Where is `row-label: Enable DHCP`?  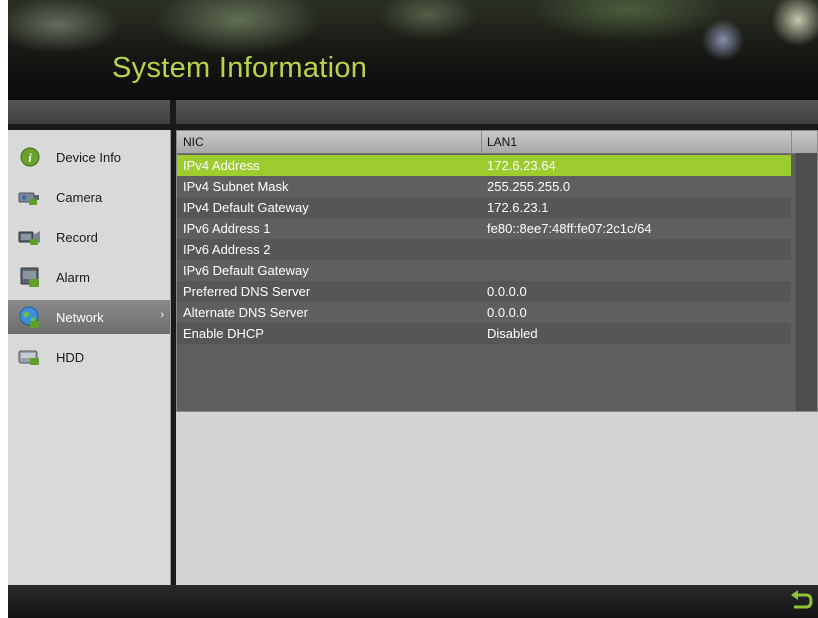 row-label: Enable DHCP is located at coordinates (223, 333).